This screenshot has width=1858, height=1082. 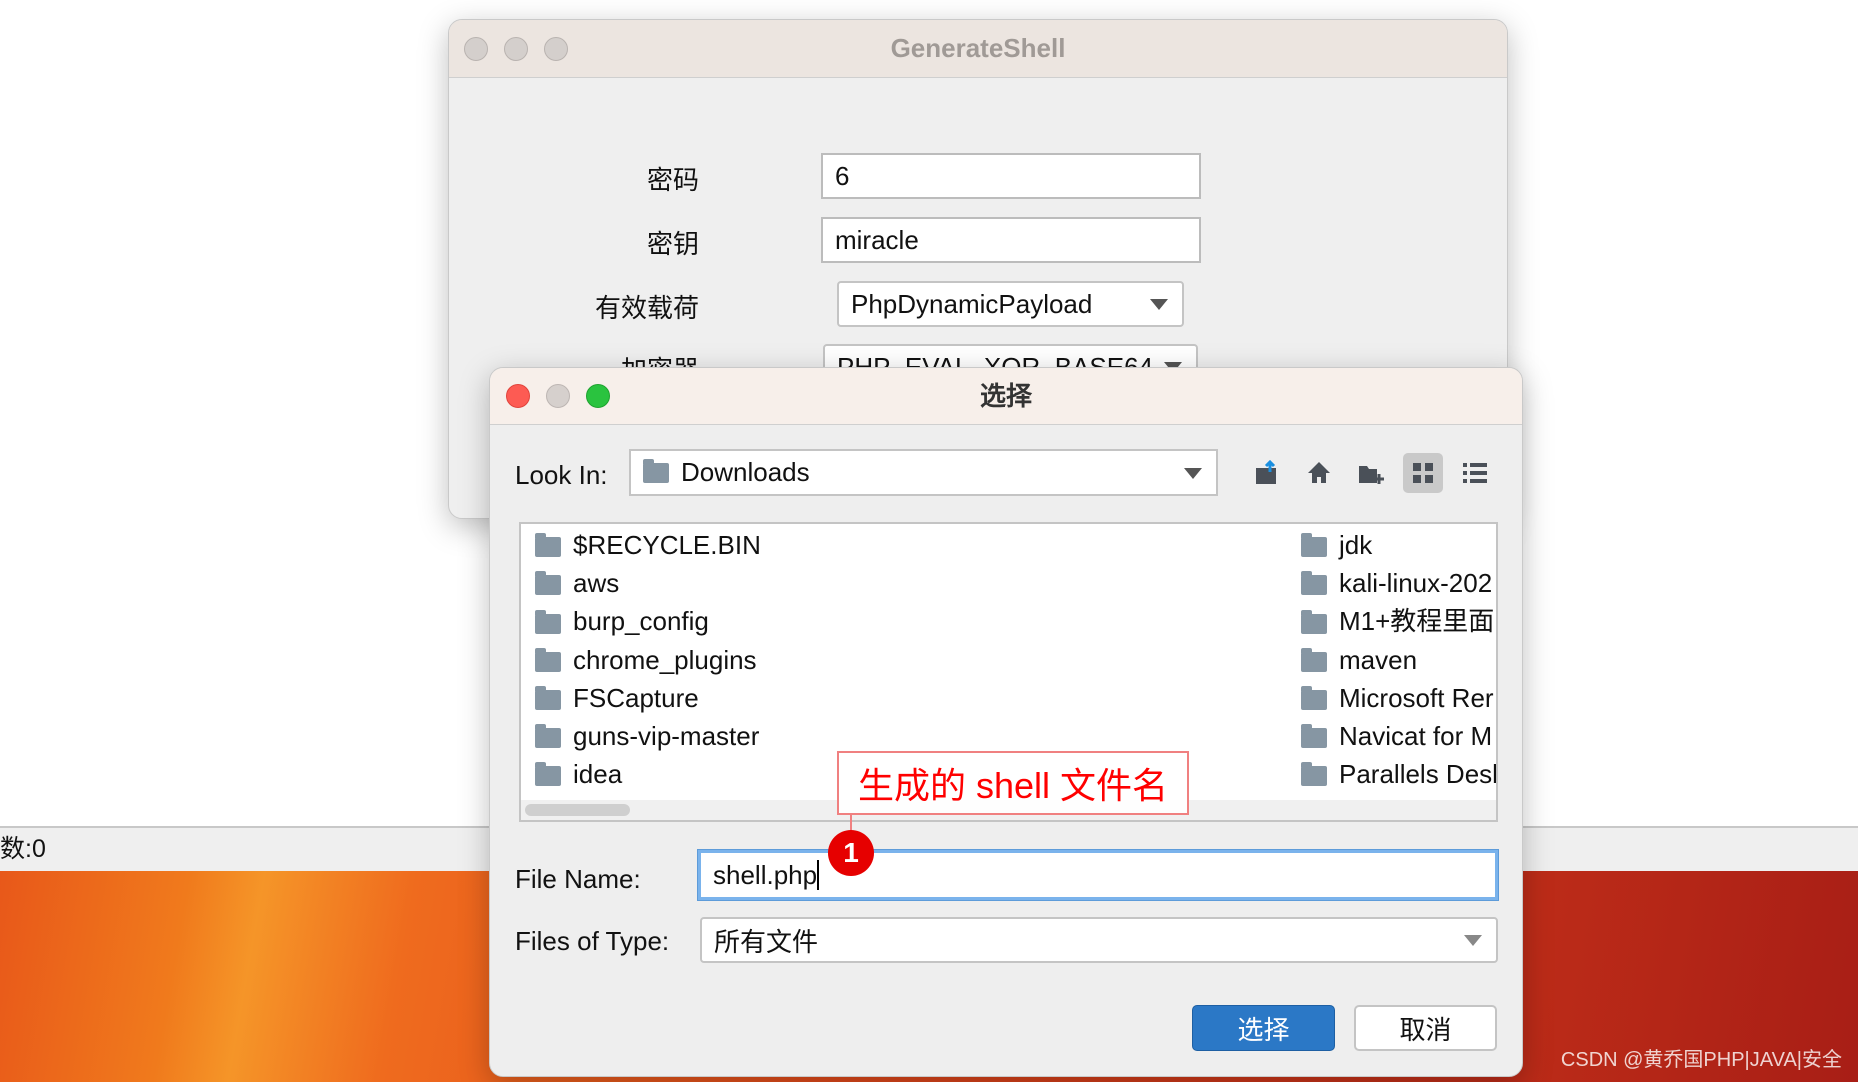 I want to click on payload-select: PhpDynamicPayload, so click(x=1010, y=304).